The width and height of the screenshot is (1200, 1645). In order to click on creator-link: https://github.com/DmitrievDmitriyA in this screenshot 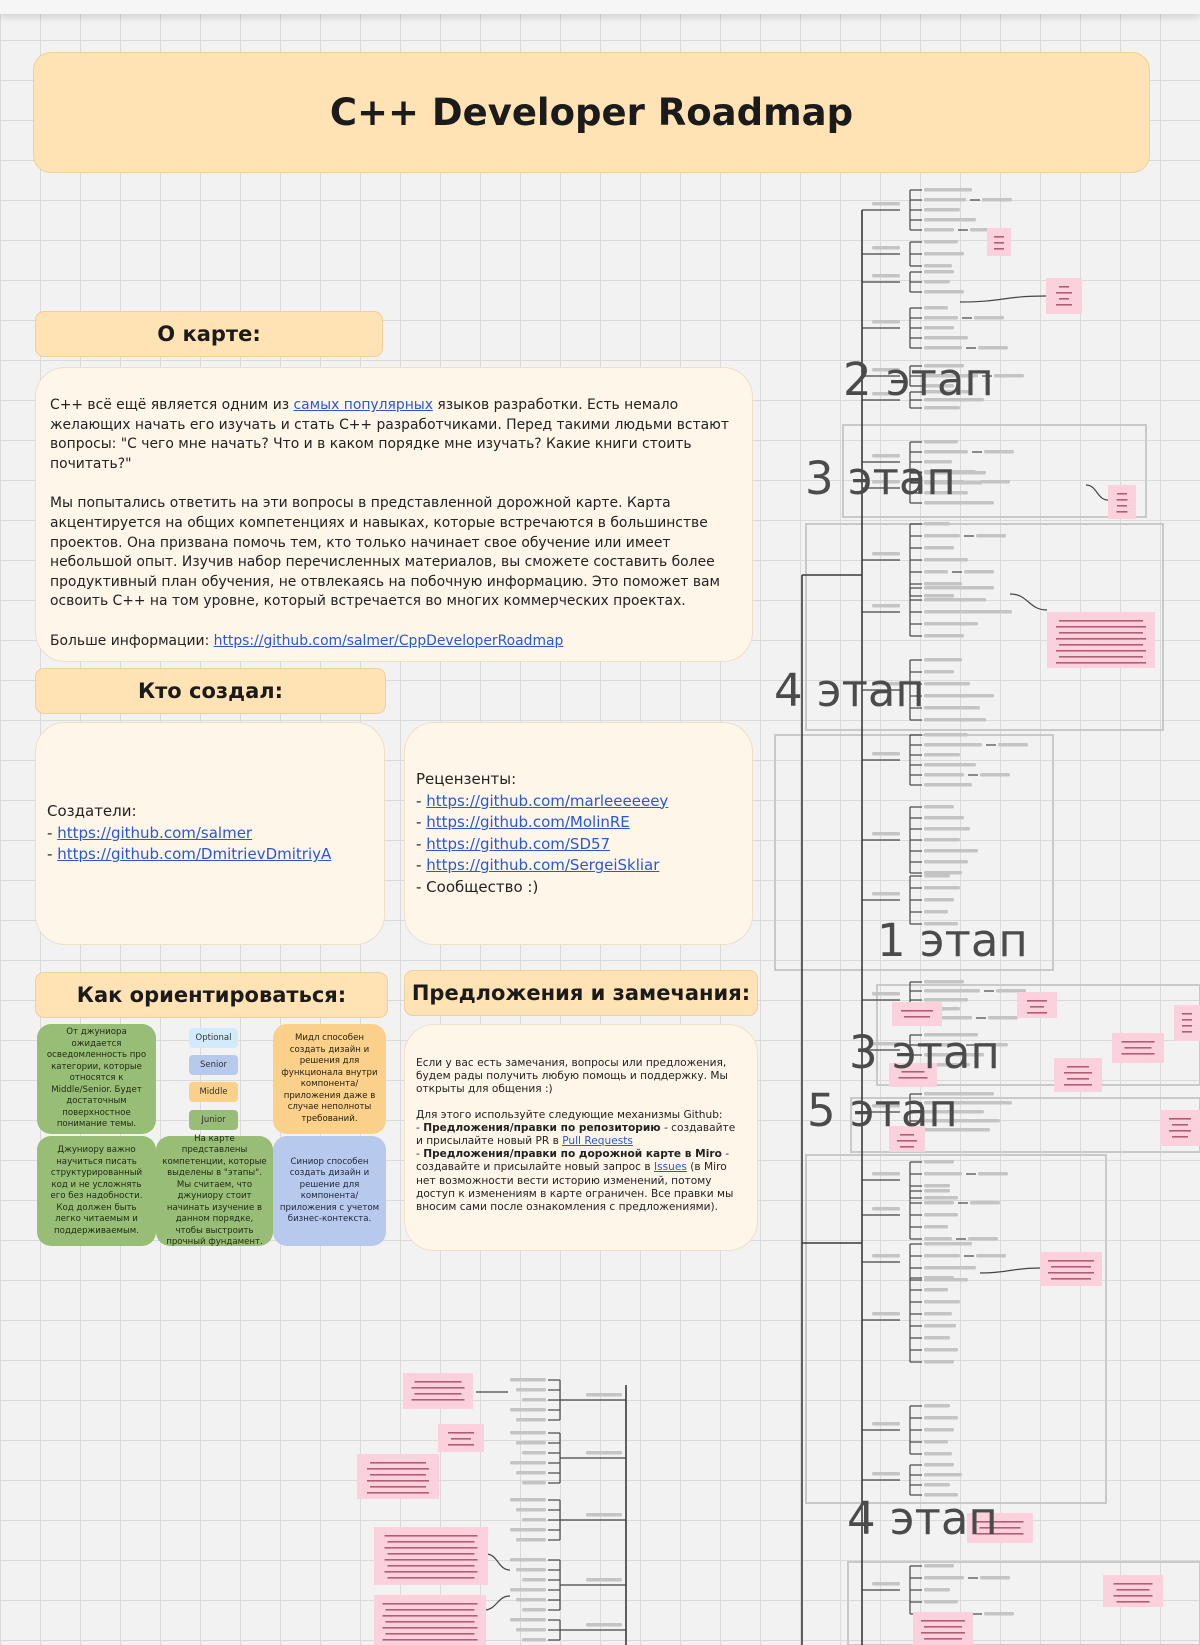, I will do `click(194, 854)`.